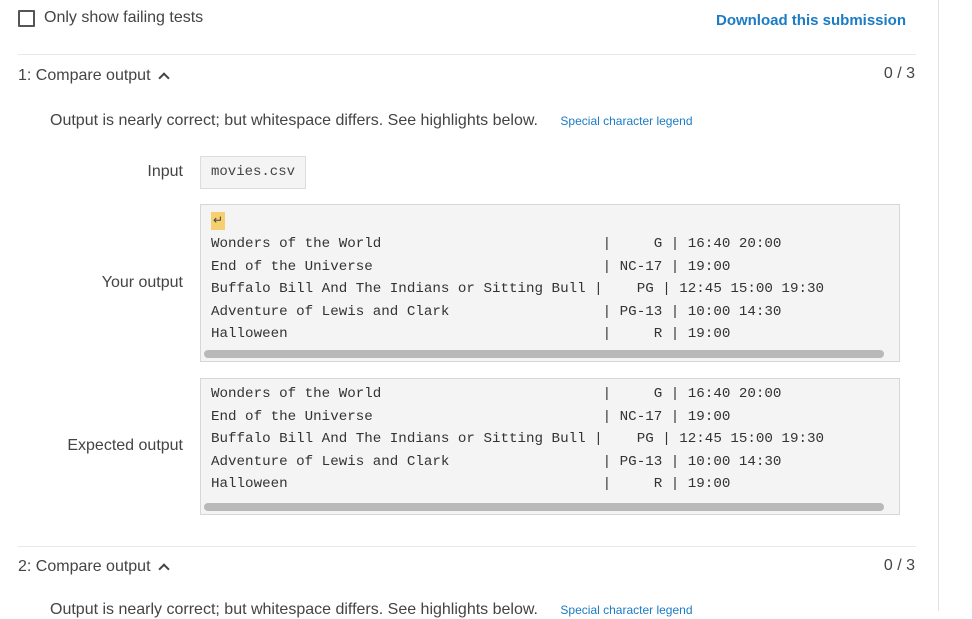 This screenshot has width=972, height=619. What do you see at coordinates (544, 507) in the screenshot?
I see `expected-output-scroll-thumb` at bounding box center [544, 507].